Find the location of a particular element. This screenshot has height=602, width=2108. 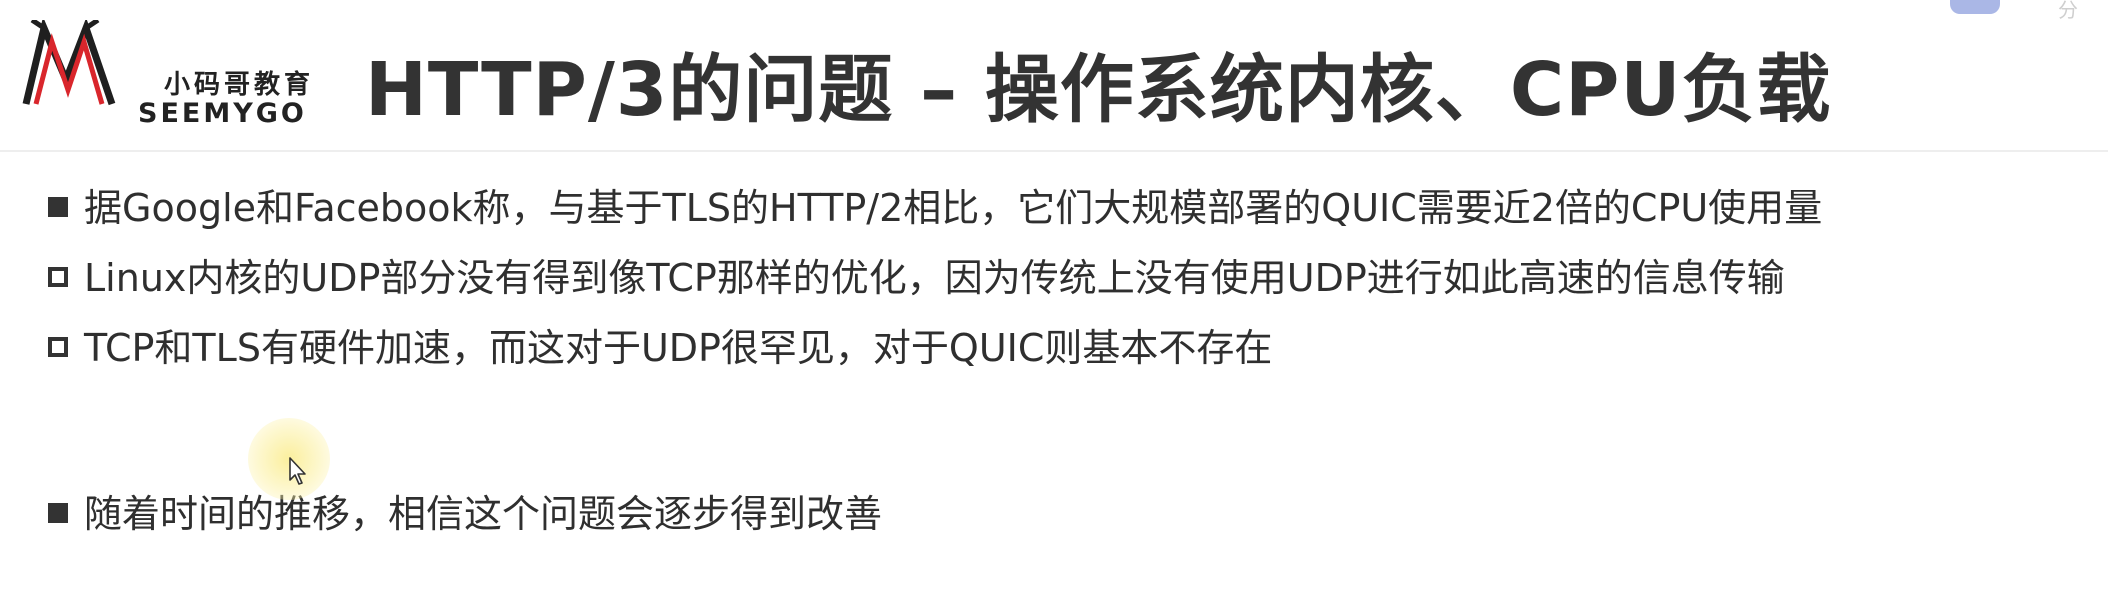

seemygo-logo: 小码哥教育 SEEMYGO is located at coordinates (172, 74).